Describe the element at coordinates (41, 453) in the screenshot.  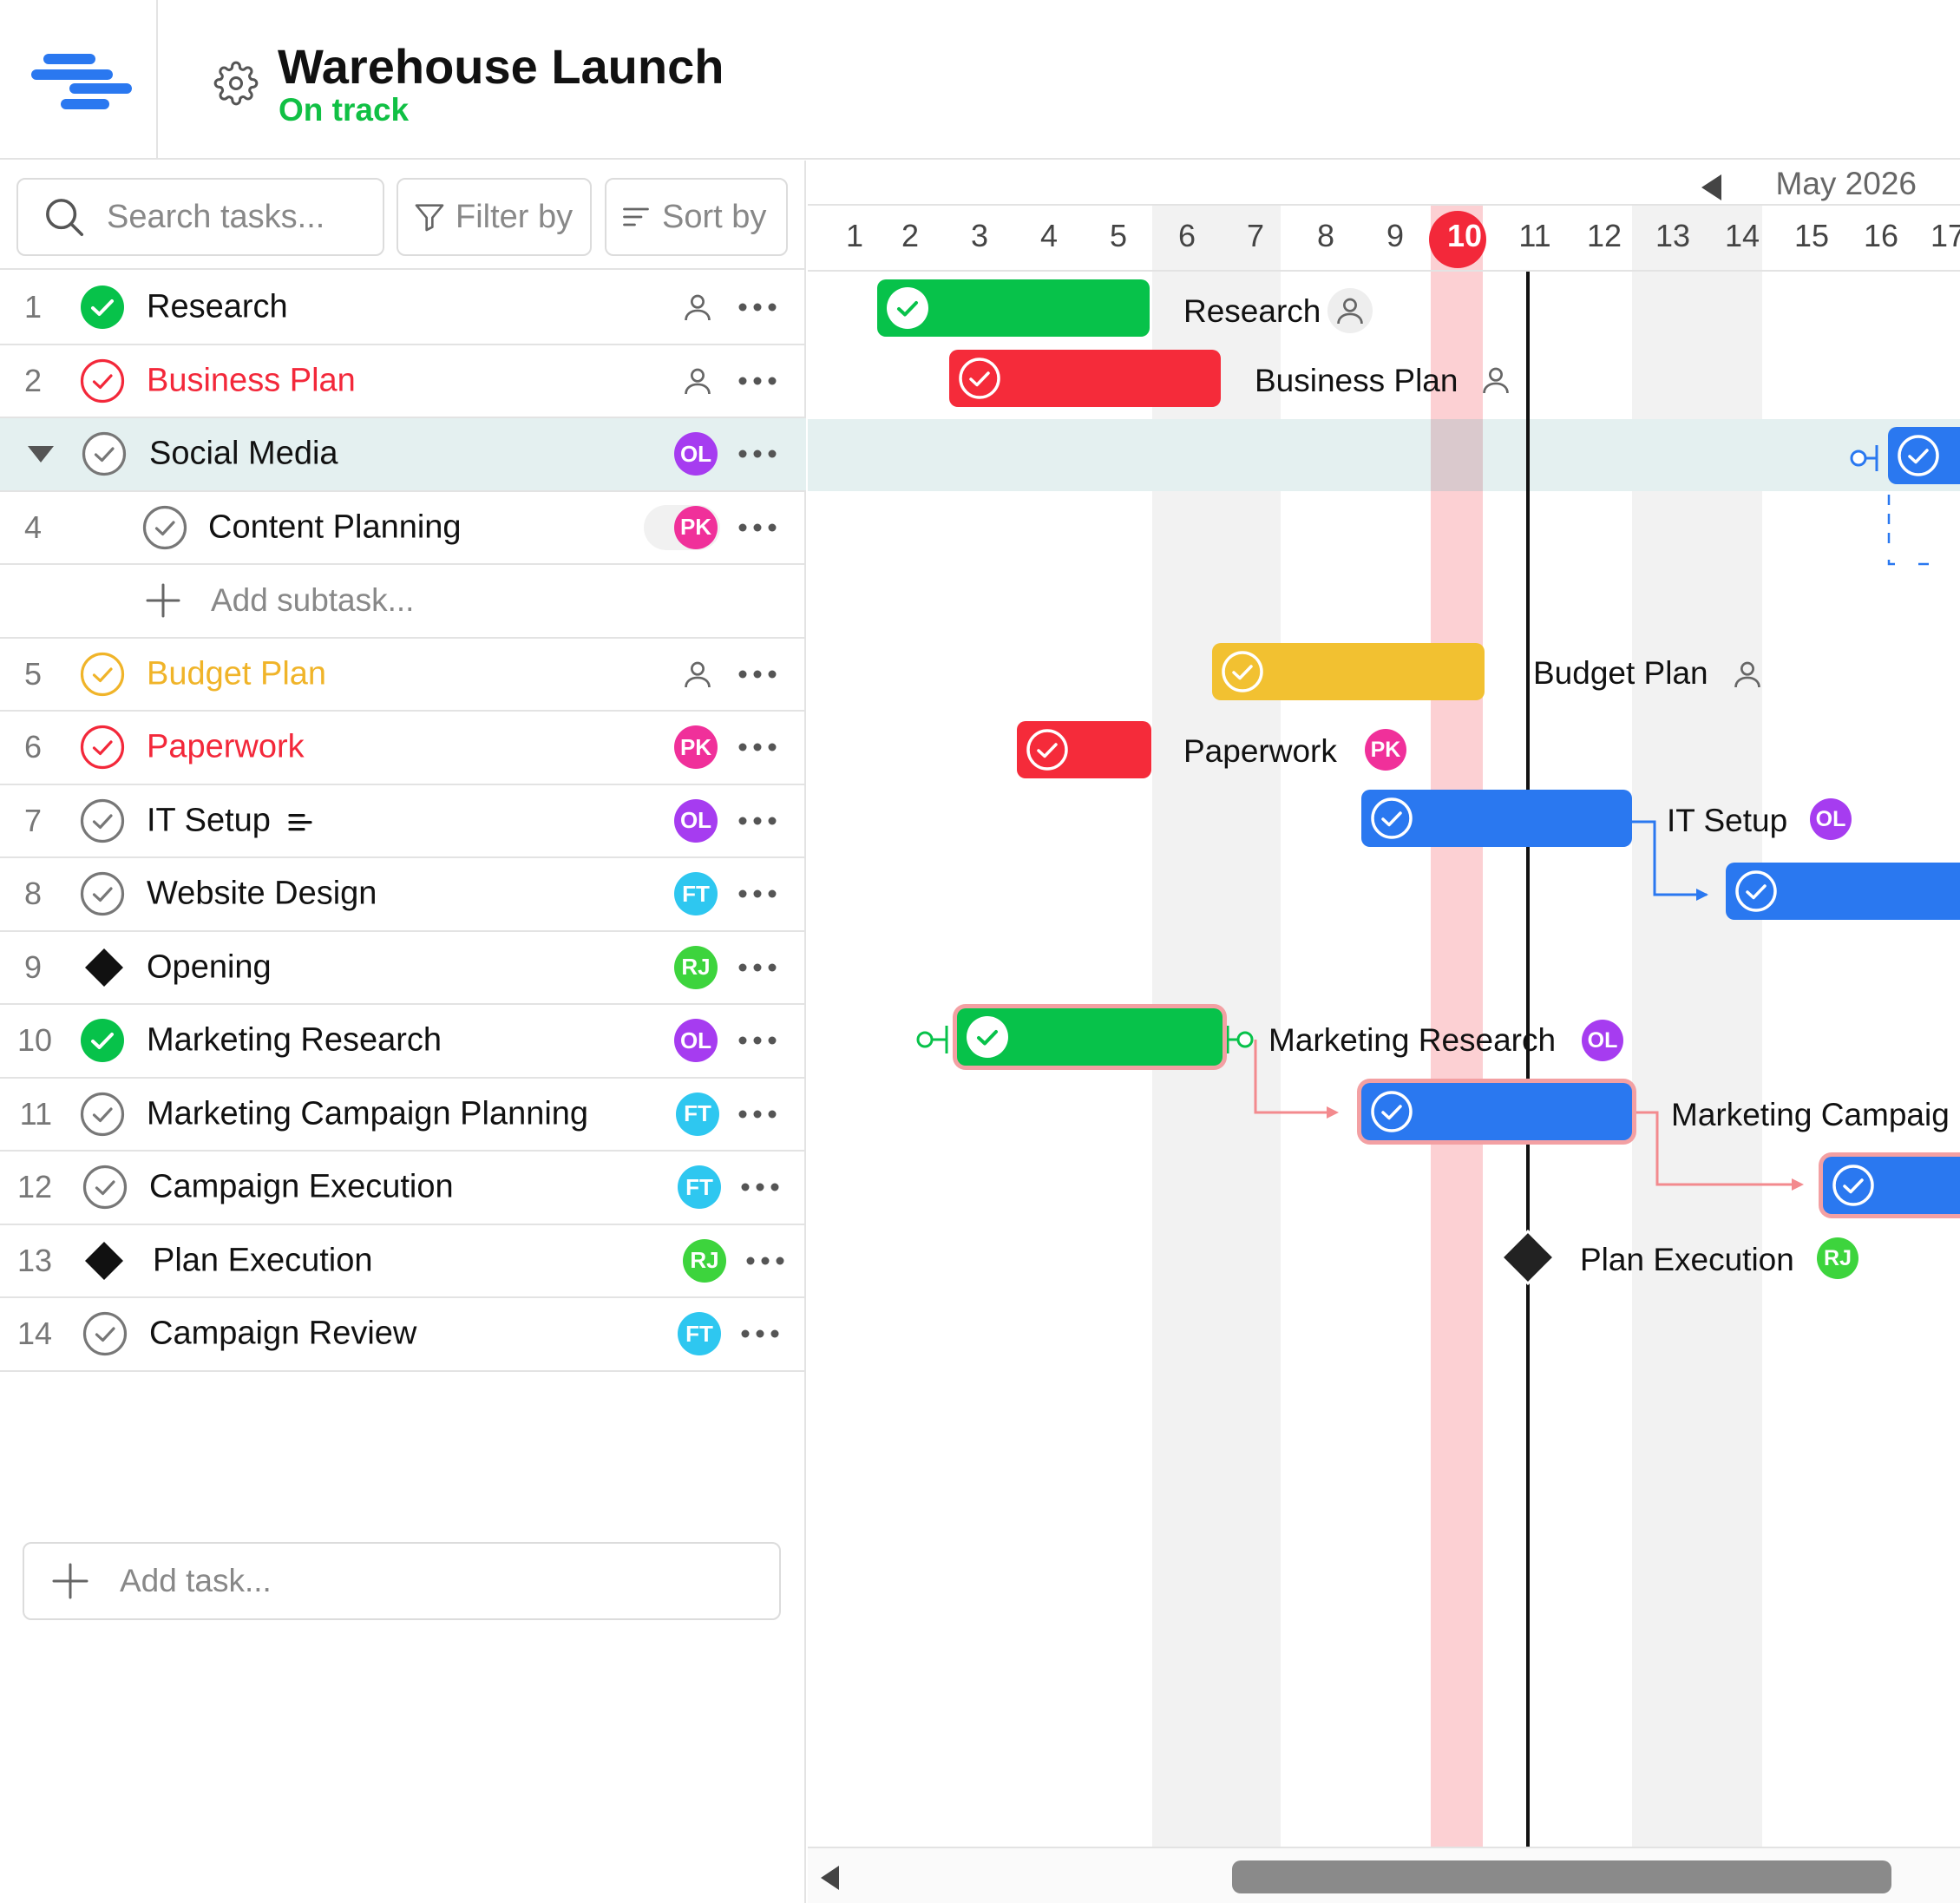
I see `collapse-triangle-icon` at that location.